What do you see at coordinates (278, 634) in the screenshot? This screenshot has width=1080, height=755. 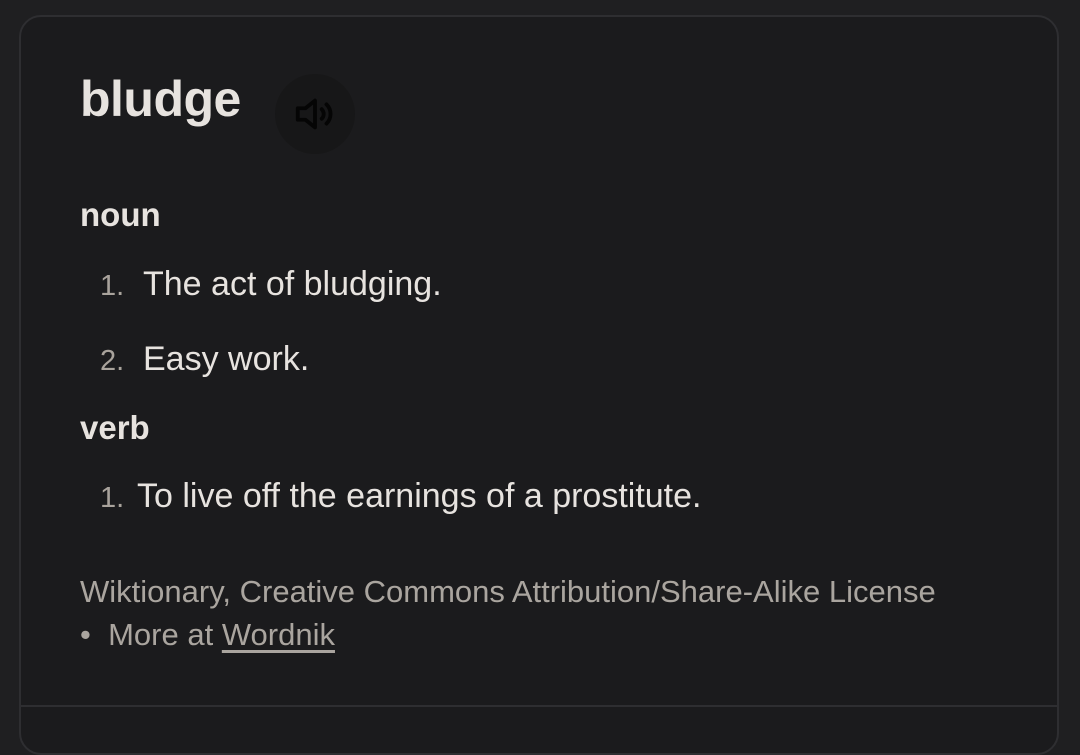 I see `wordnik-link: Wordnik` at bounding box center [278, 634].